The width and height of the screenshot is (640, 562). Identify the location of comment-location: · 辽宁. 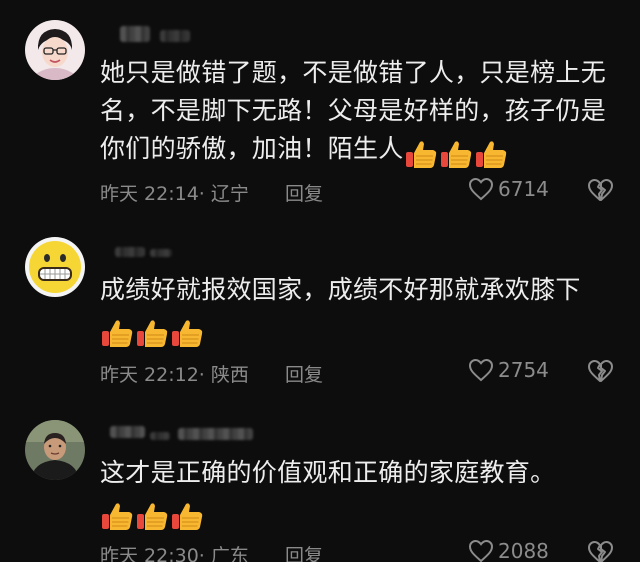
(223, 194).